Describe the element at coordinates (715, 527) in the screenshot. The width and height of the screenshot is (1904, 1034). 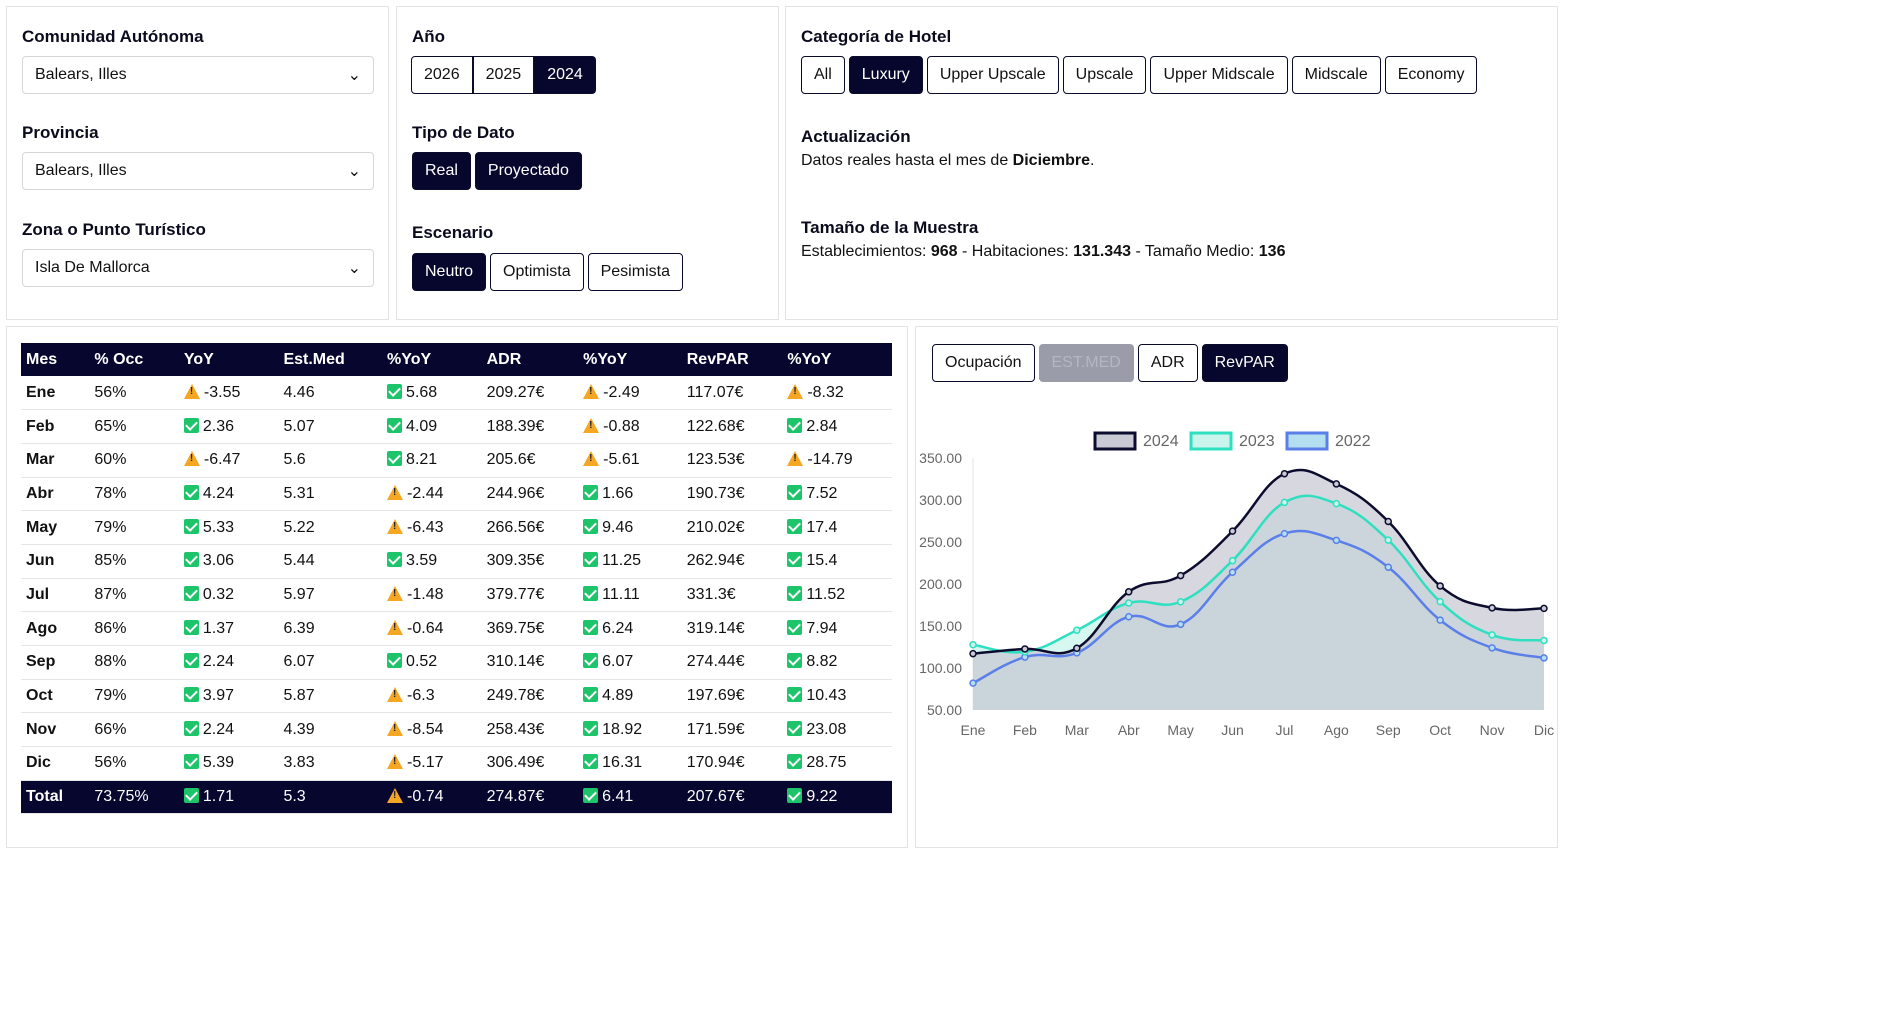
I see `cell-value: 210.02€` at that location.